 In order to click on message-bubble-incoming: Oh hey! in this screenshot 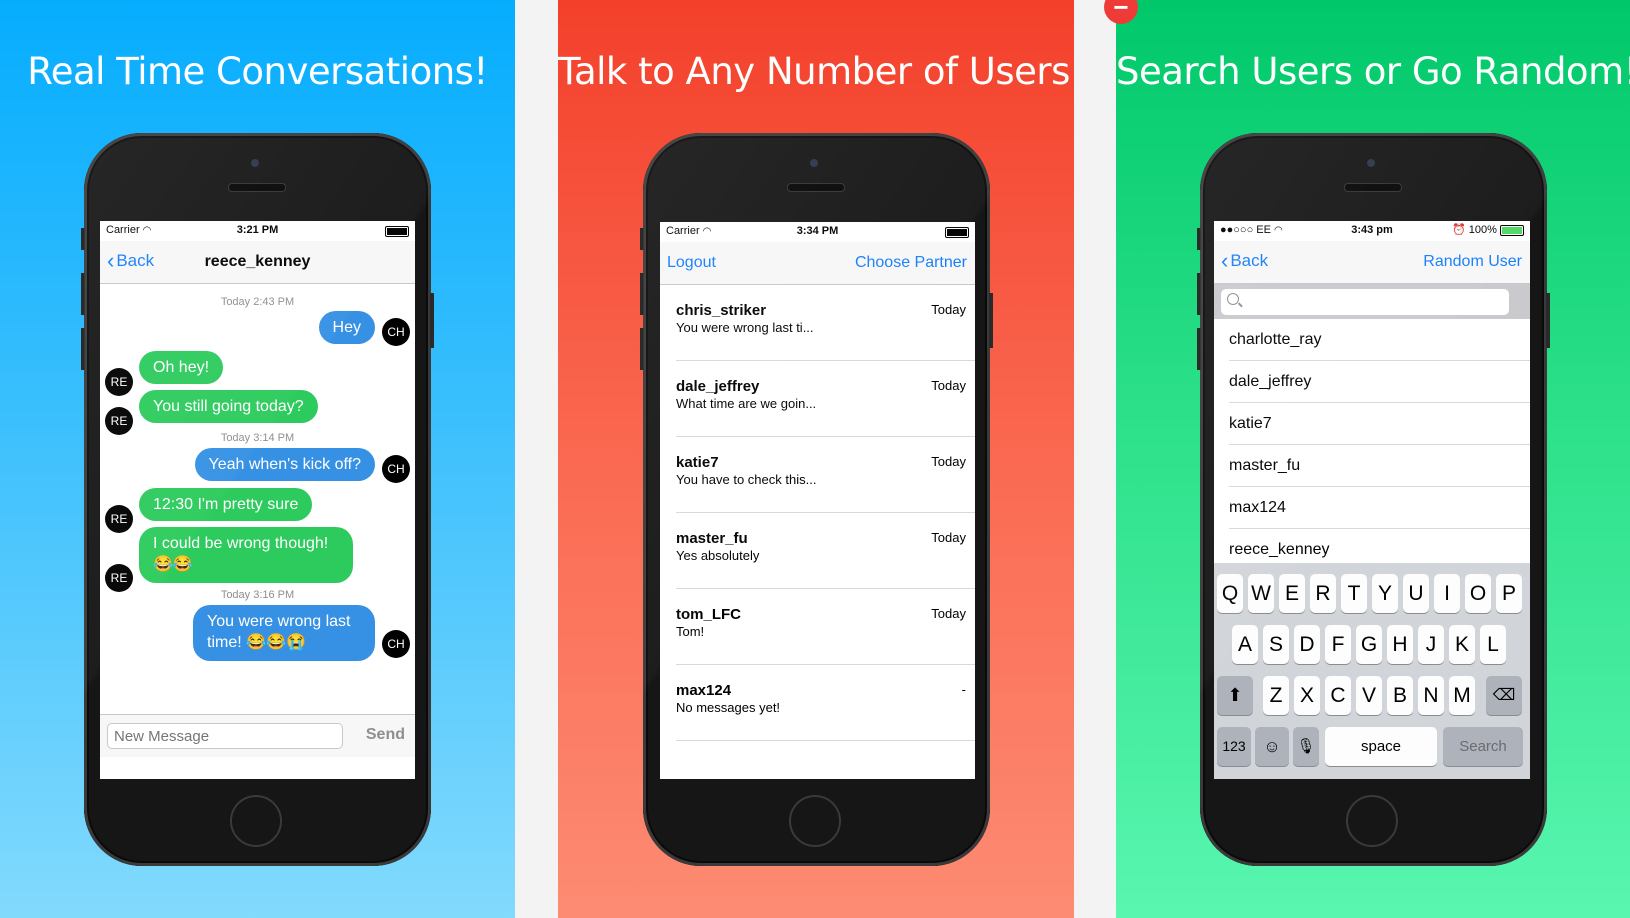, I will do `click(181, 367)`.